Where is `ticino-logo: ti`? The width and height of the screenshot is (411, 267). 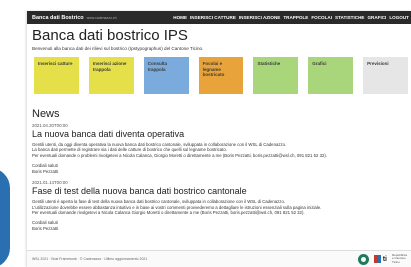 ticino-logo: ti is located at coordinates (380, 259).